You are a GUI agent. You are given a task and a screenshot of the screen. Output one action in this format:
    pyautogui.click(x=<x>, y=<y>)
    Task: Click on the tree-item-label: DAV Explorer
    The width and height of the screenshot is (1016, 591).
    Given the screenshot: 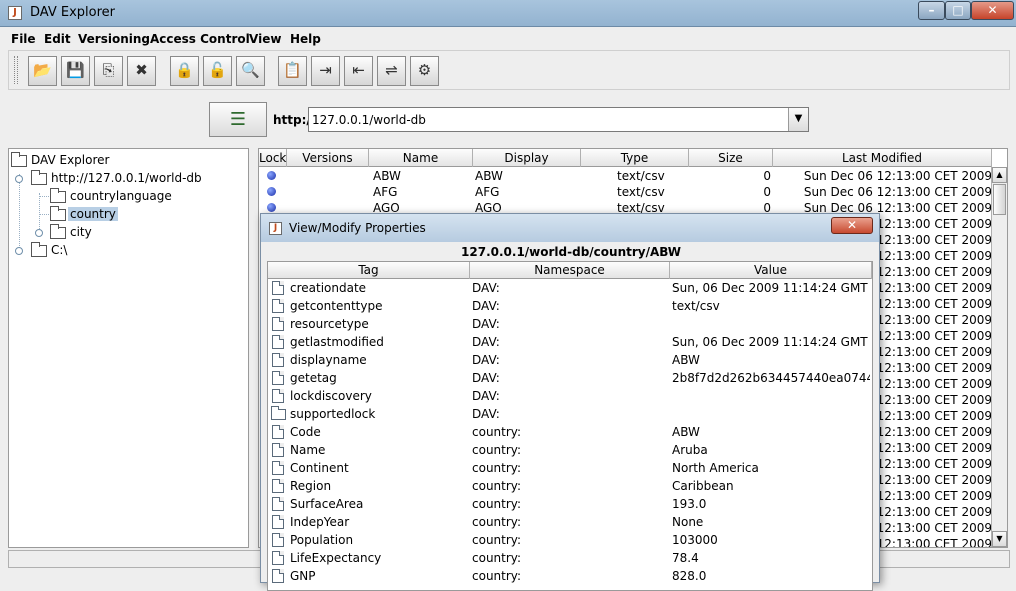 What is the action you would take?
    pyautogui.click(x=70, y=160)
    